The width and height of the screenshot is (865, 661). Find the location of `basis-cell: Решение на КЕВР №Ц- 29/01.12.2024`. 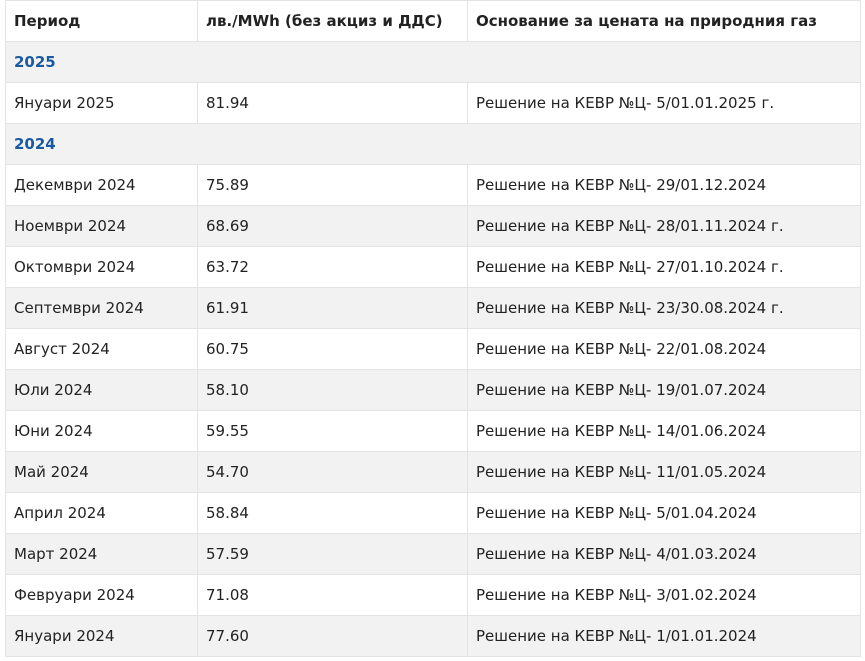

basis-cell: Решение на КЕВР №Ц- 29/01.12.2024 is located at coordinates (664, 185).